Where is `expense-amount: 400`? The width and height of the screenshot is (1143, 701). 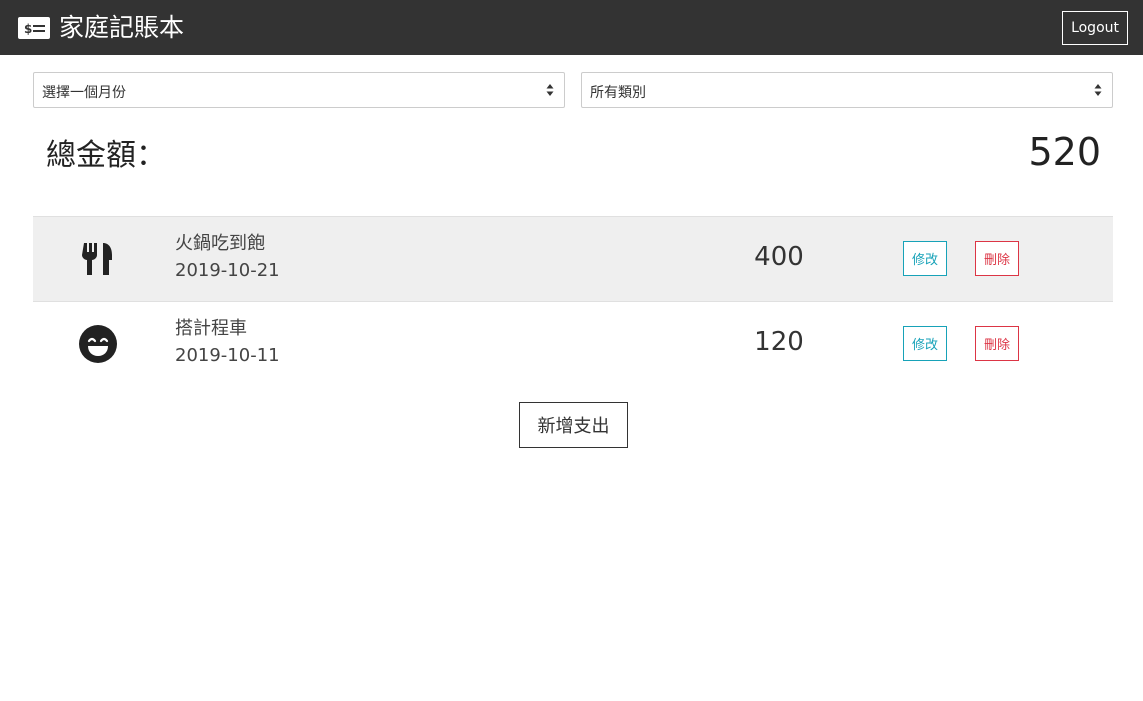
expense-amount: 400 is located at coordinates (779, 257).